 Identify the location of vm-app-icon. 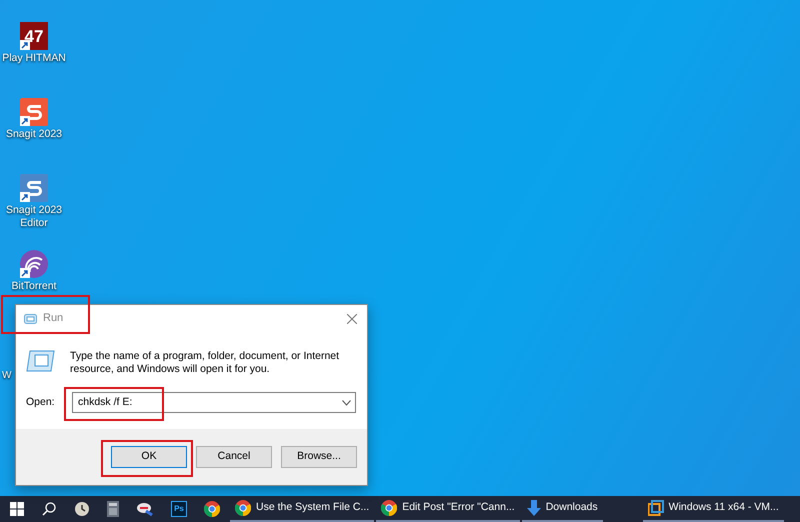
(656, 508).